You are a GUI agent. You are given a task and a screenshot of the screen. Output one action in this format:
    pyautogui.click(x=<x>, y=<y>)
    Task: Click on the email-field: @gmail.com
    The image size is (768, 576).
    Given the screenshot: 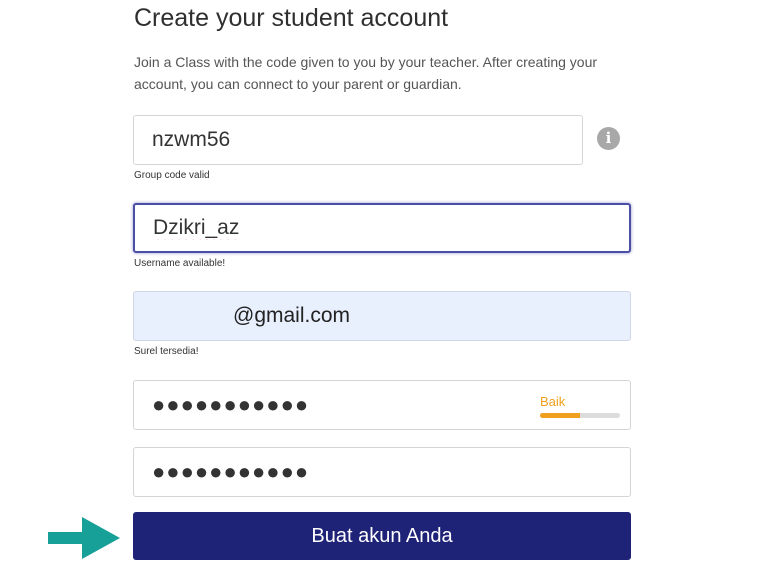 What is the action you would take?
    pyautogui.click(x=382, y=316)
    